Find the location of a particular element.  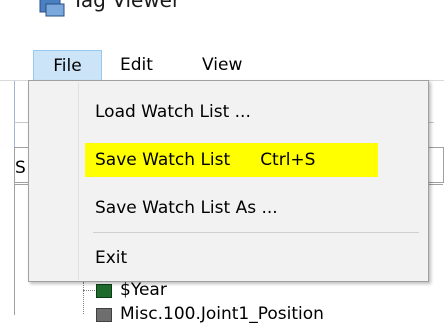

menu-item-label: Exit is located at coordinates (111, 258).